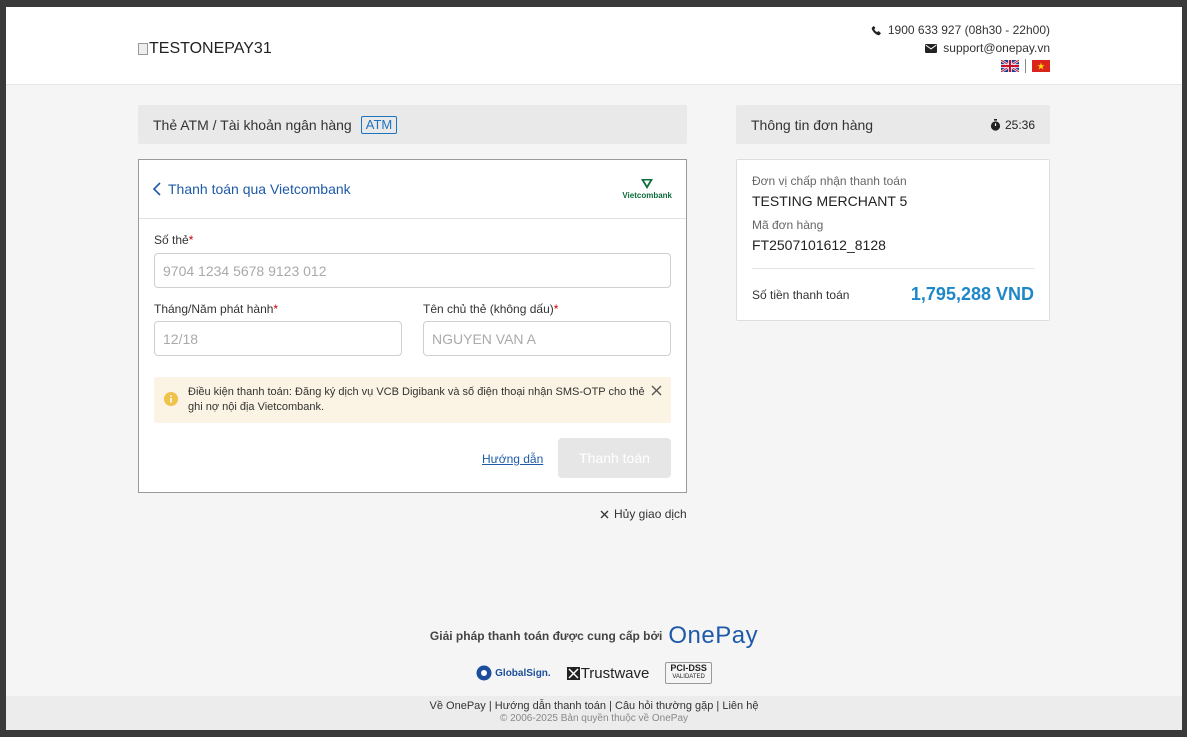 This screenshot has height=737, width=1187. What do you see at coordinates (143, 49) in the screenshot?
I see `broken-image-icon` at bounding box center [143, 49].